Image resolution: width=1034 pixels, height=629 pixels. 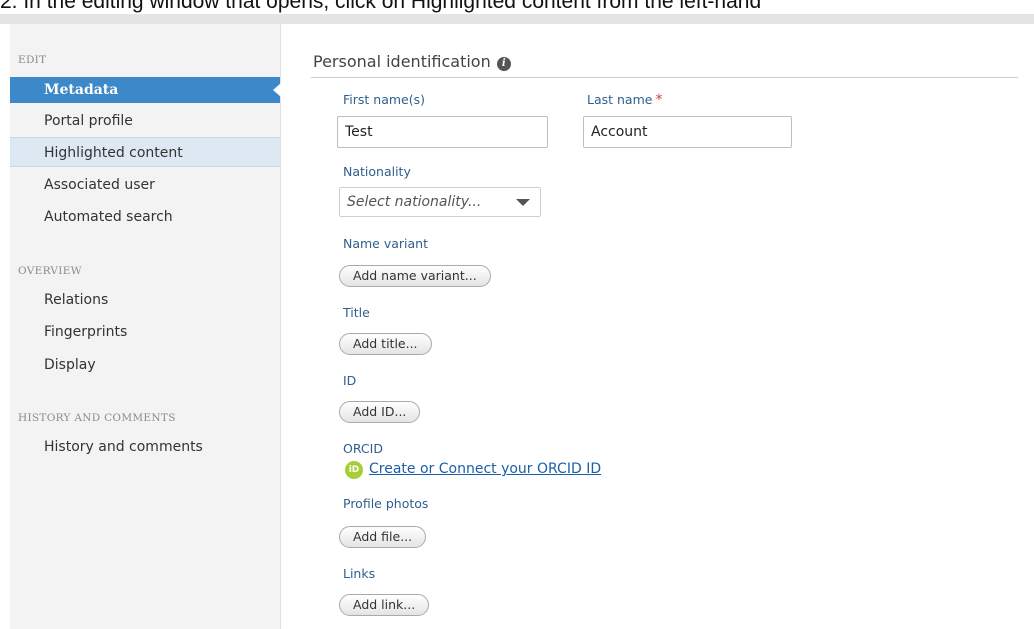 I want to click on sidebar-item-metadata: Metadata, so click(x=145, y=90).